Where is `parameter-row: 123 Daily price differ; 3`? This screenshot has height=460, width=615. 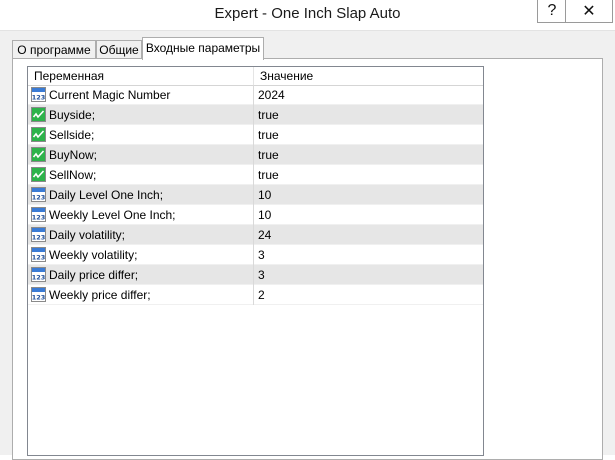
parameter-row: 123 Daily price differ; 3 is located at coordinates (255, 275).